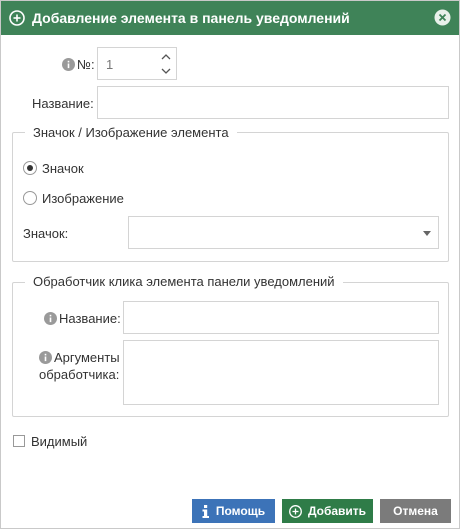 The image size is (460, 529). I want to click on add-button-label: Добавить, so click(337, 511).